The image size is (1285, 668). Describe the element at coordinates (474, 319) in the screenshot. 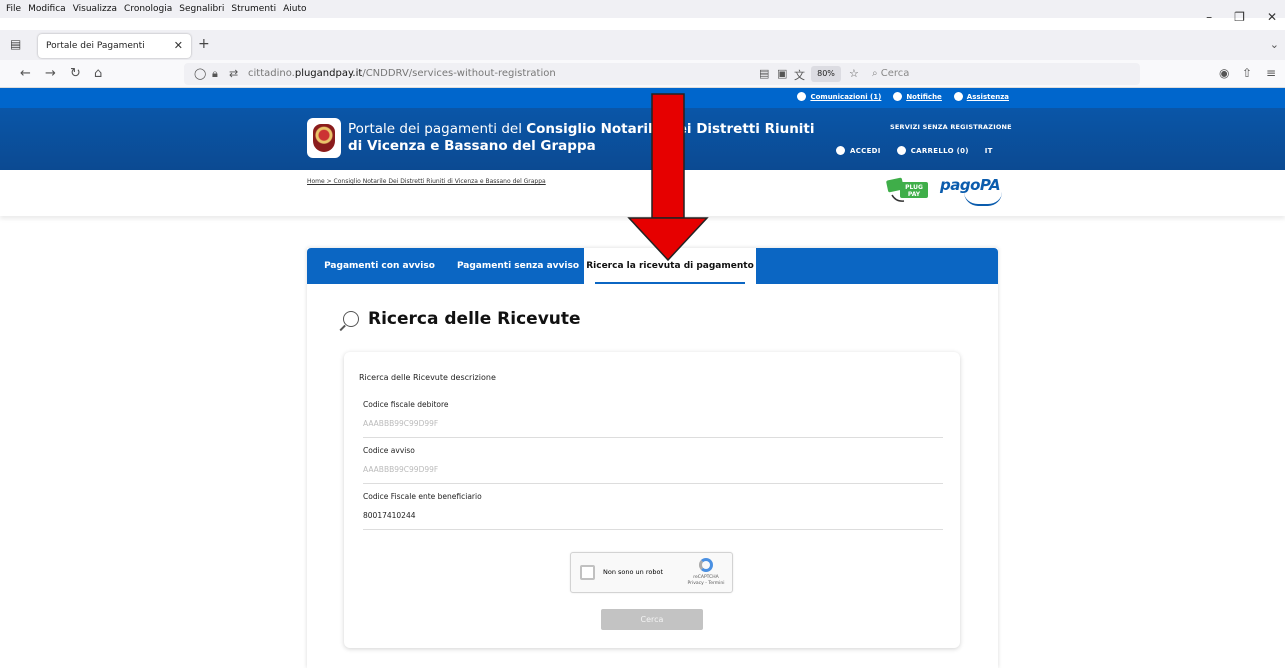

I see `page-title: Ricerca delle Ricevute` at that location.